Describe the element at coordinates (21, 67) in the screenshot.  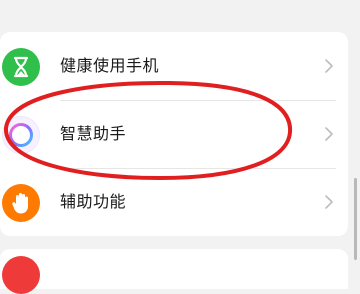
I see `hourglass-icon` at that location.